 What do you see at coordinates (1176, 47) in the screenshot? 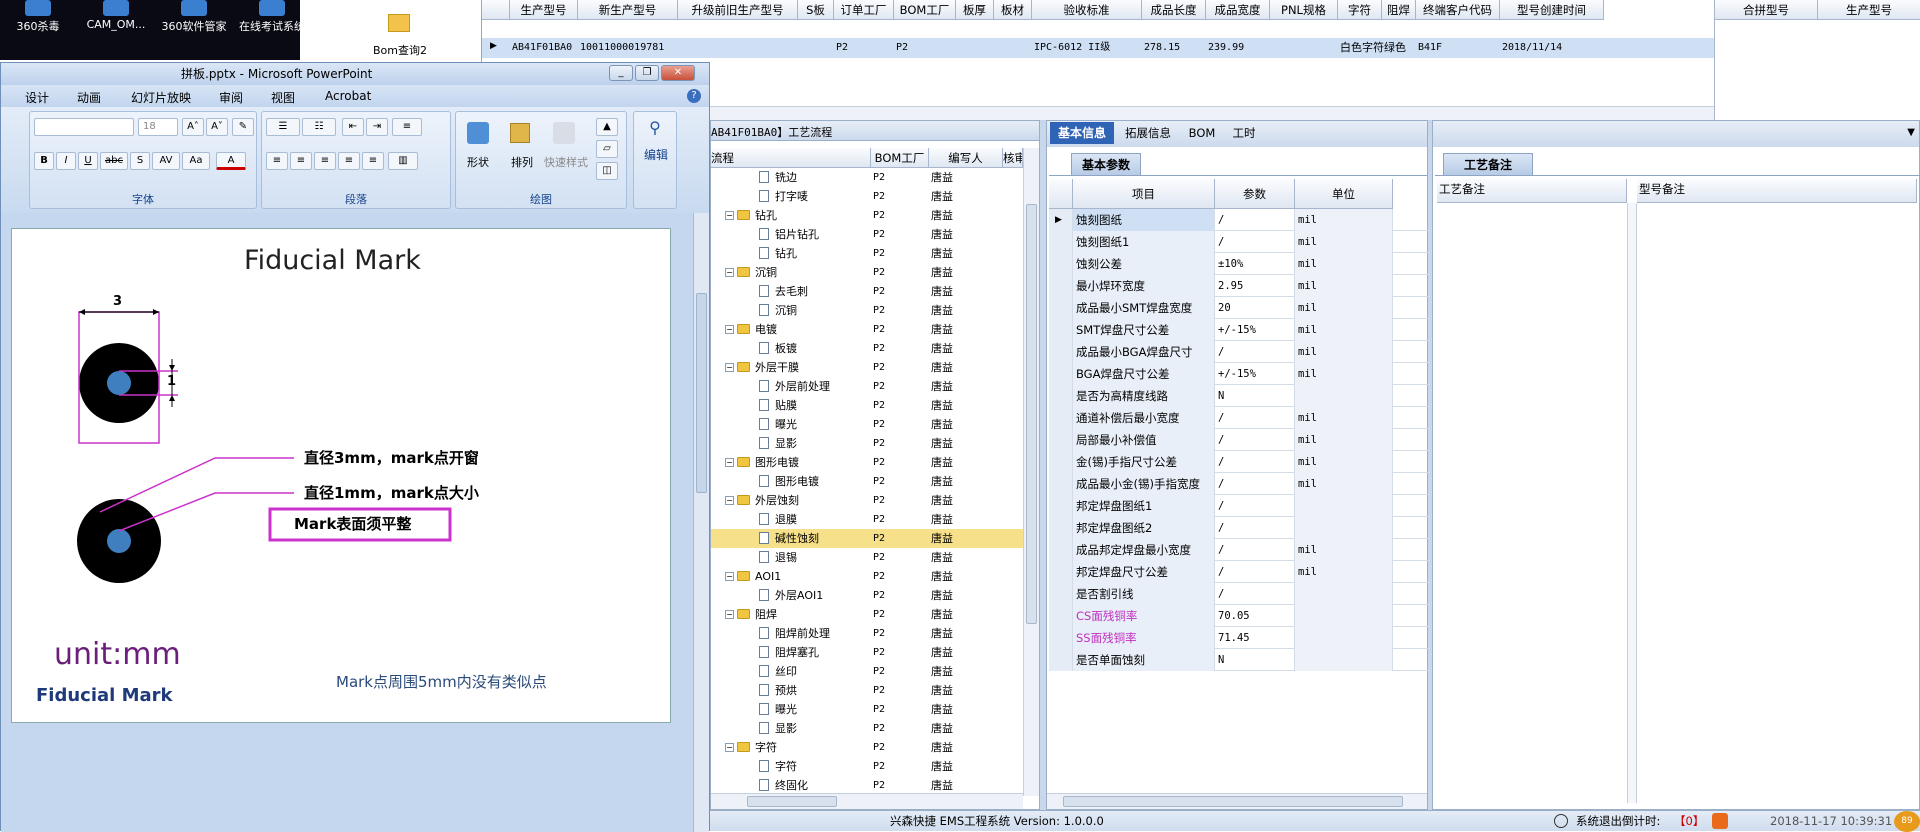
I see `table-cell: 278.15` at bounding box center [1176, 47].